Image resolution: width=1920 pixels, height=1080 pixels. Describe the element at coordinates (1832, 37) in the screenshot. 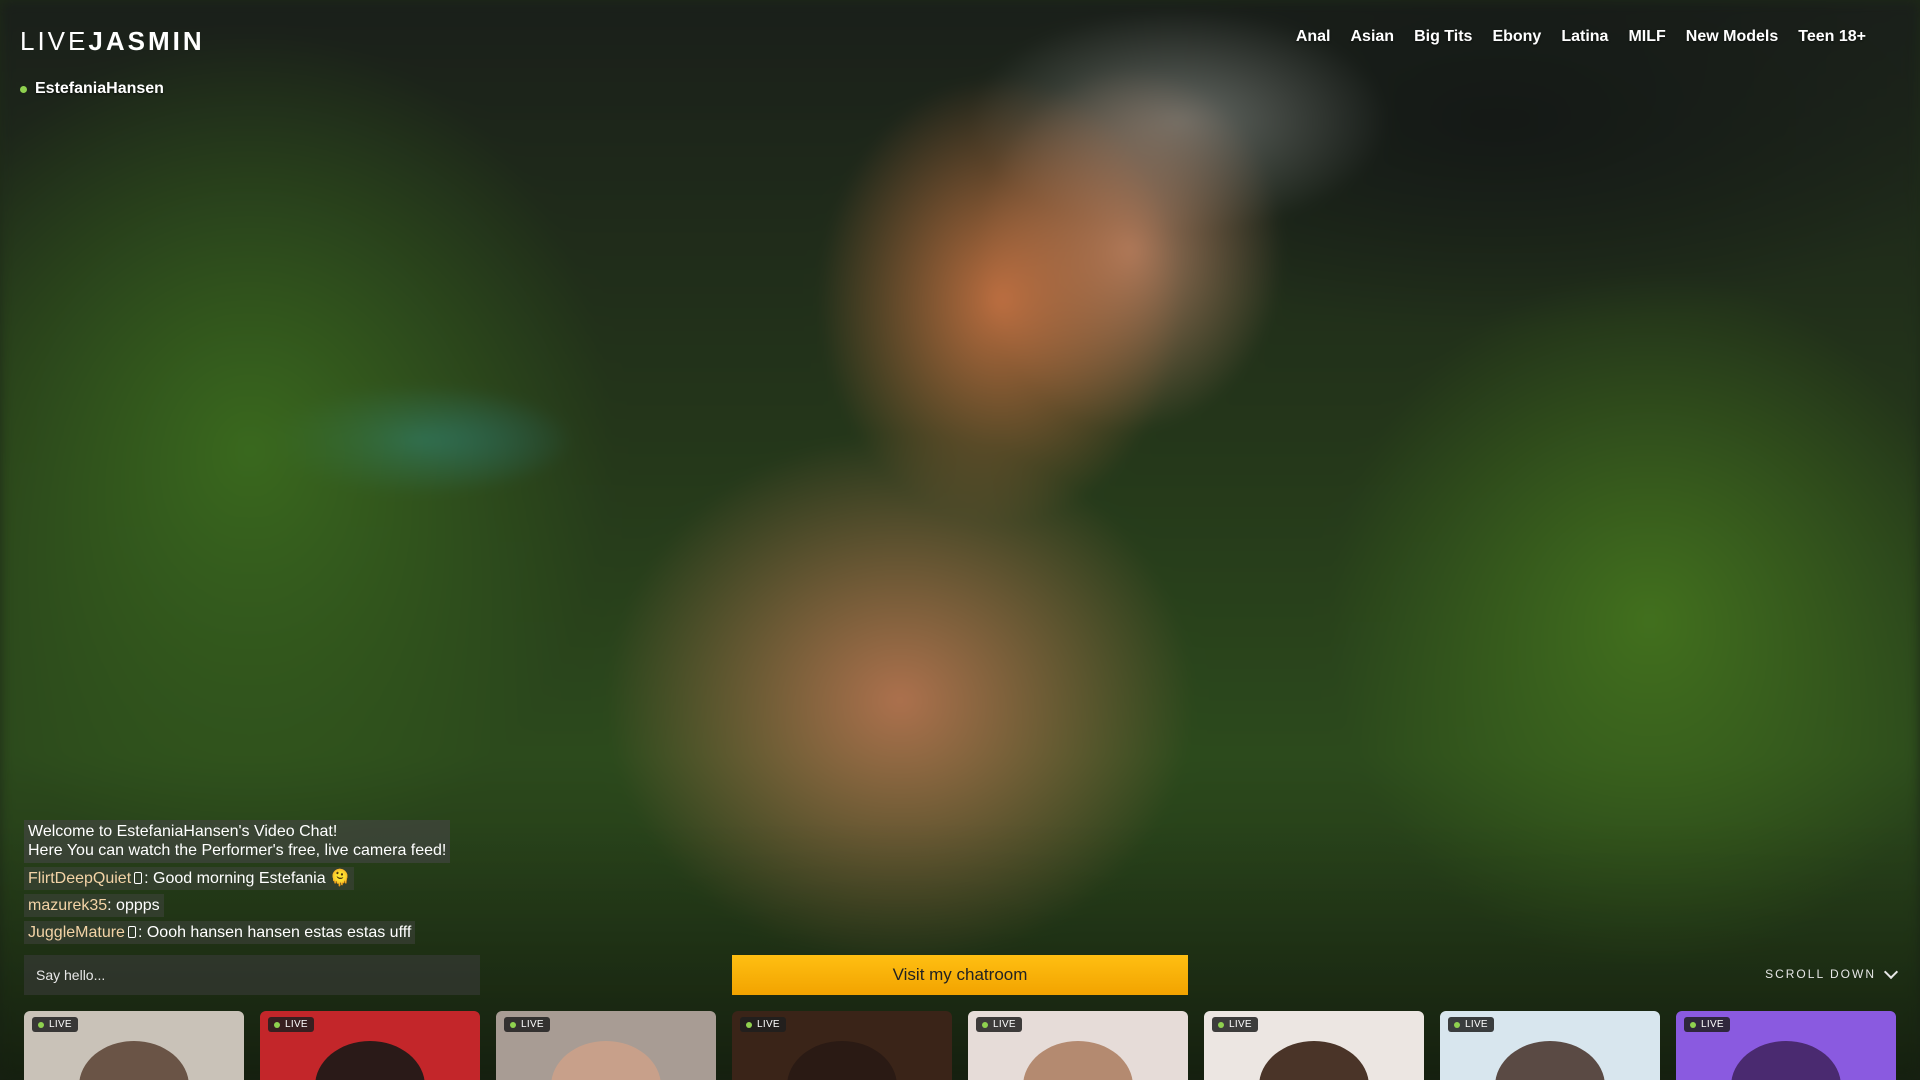

I see `nav-item-teen: Teen 18+` at that location.